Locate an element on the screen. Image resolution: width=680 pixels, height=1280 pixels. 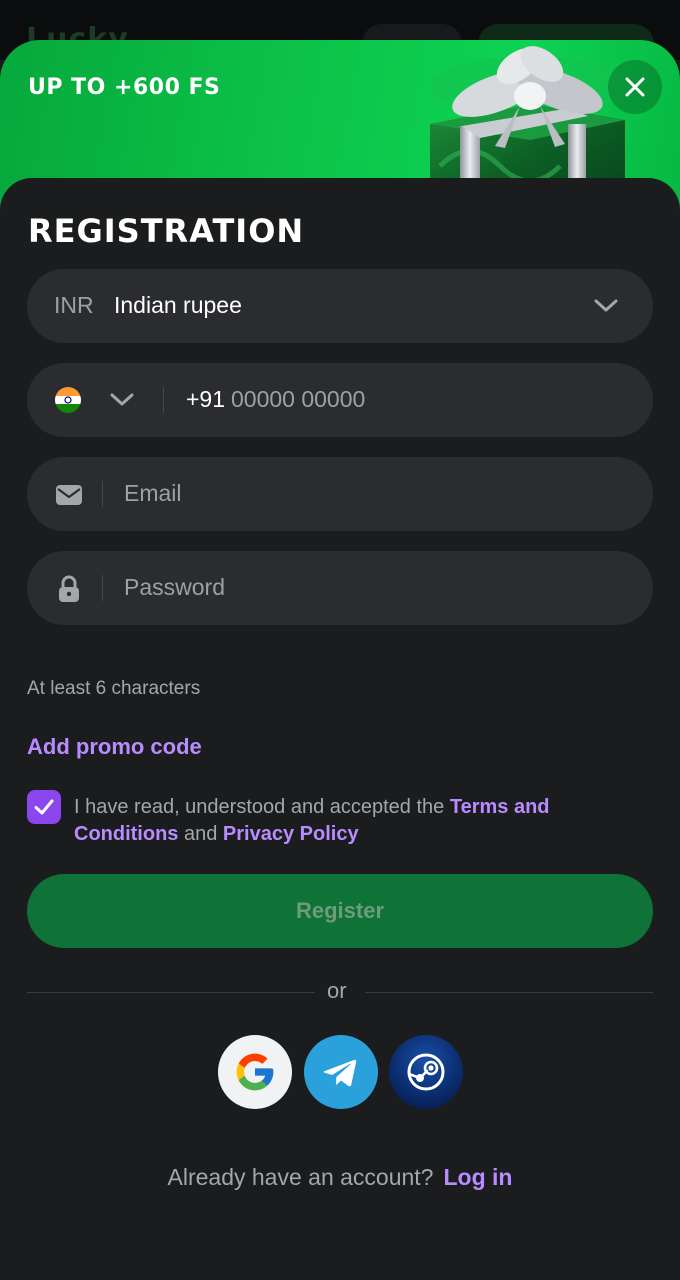
close-button is located at coordinates (635, 87).